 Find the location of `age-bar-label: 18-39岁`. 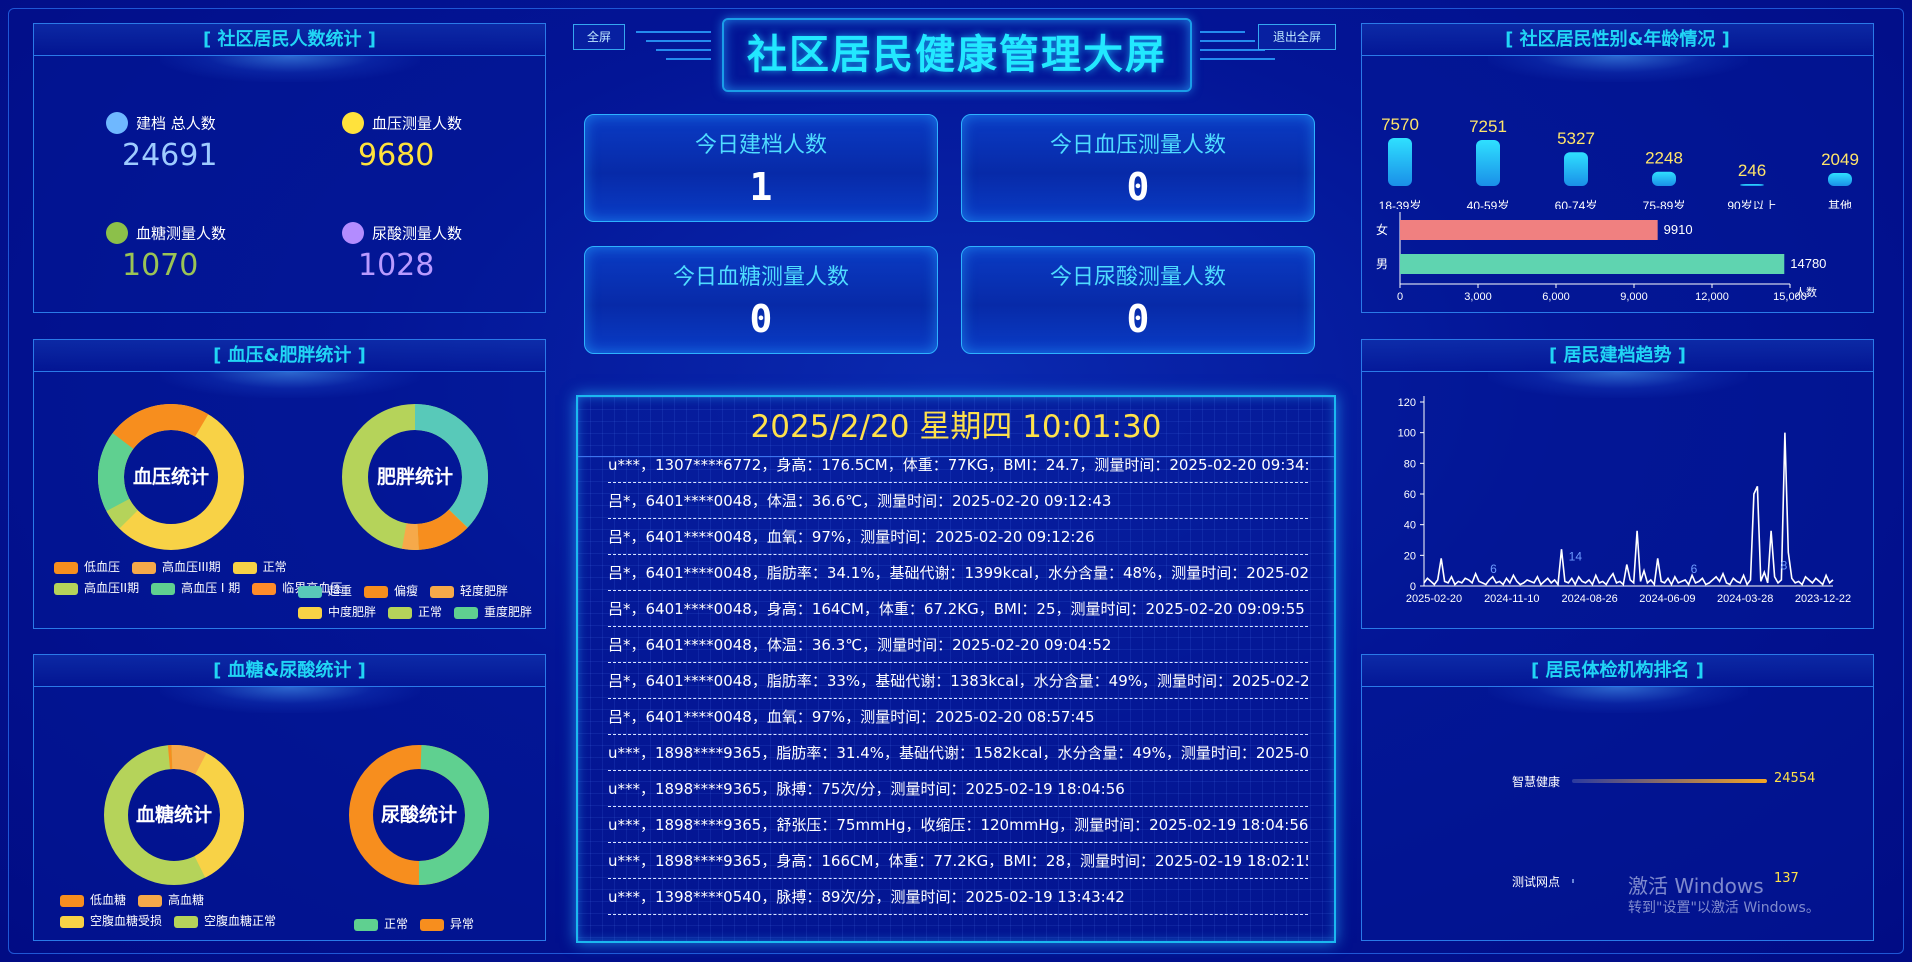

age-bar-label: 18-39岁 is located at coordinates (1400, 203).